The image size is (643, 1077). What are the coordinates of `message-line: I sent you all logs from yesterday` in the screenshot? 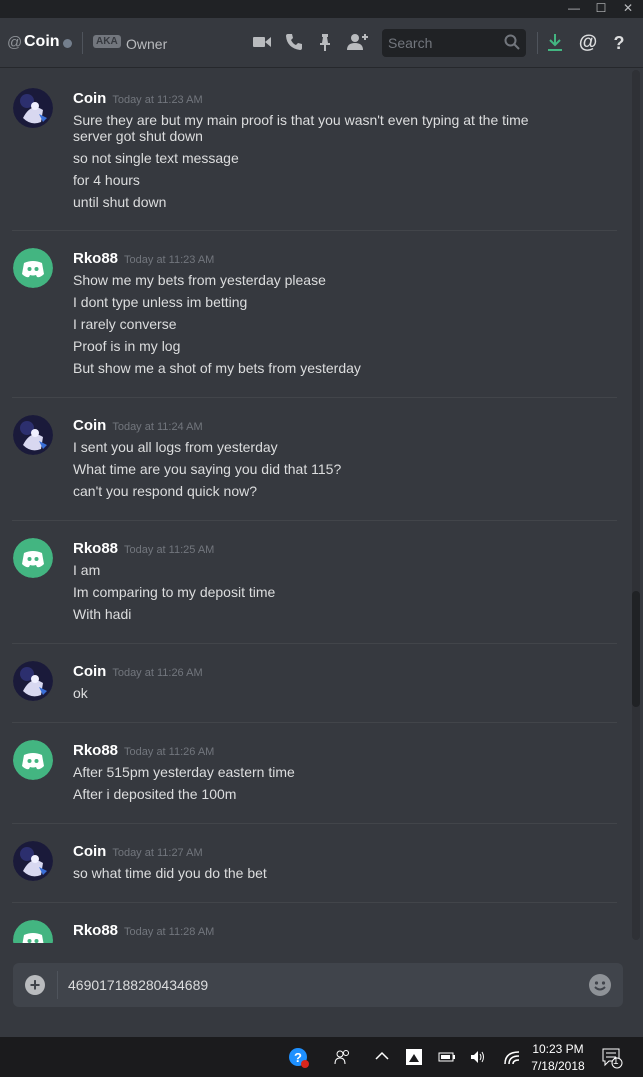 It's located at (175, 447).